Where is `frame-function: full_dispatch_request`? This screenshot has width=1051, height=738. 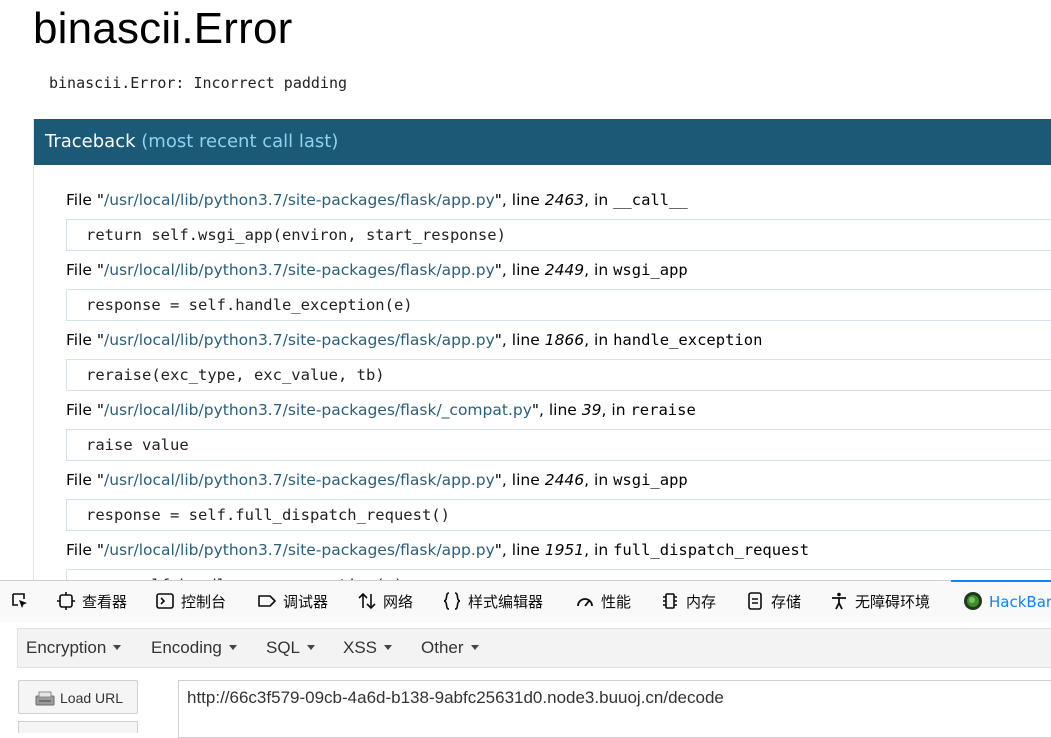
frame-function: full_dispatch_request is located at coordinates (711, 550).